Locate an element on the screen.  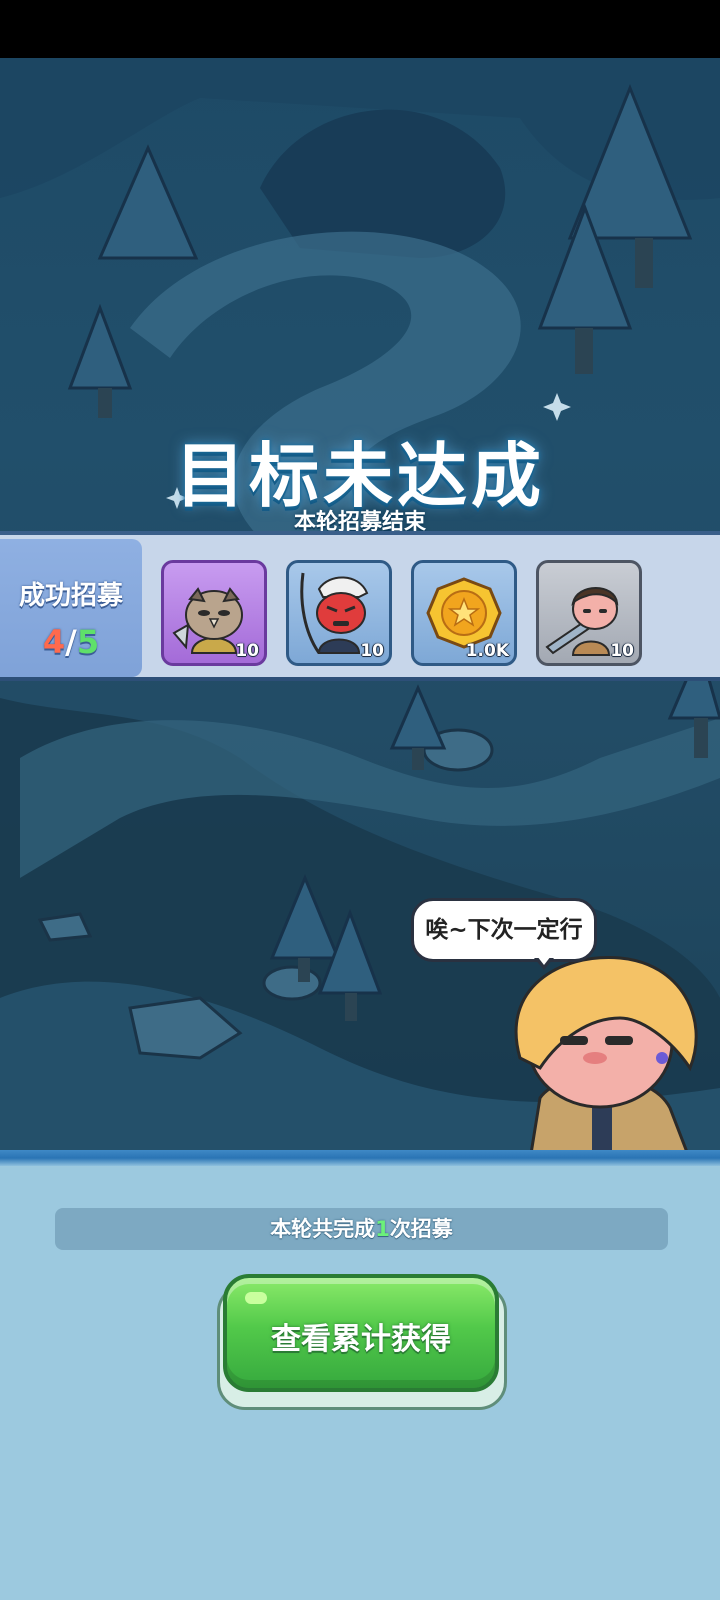
bottom-panel-edge is located at coordinates (360, 1158).